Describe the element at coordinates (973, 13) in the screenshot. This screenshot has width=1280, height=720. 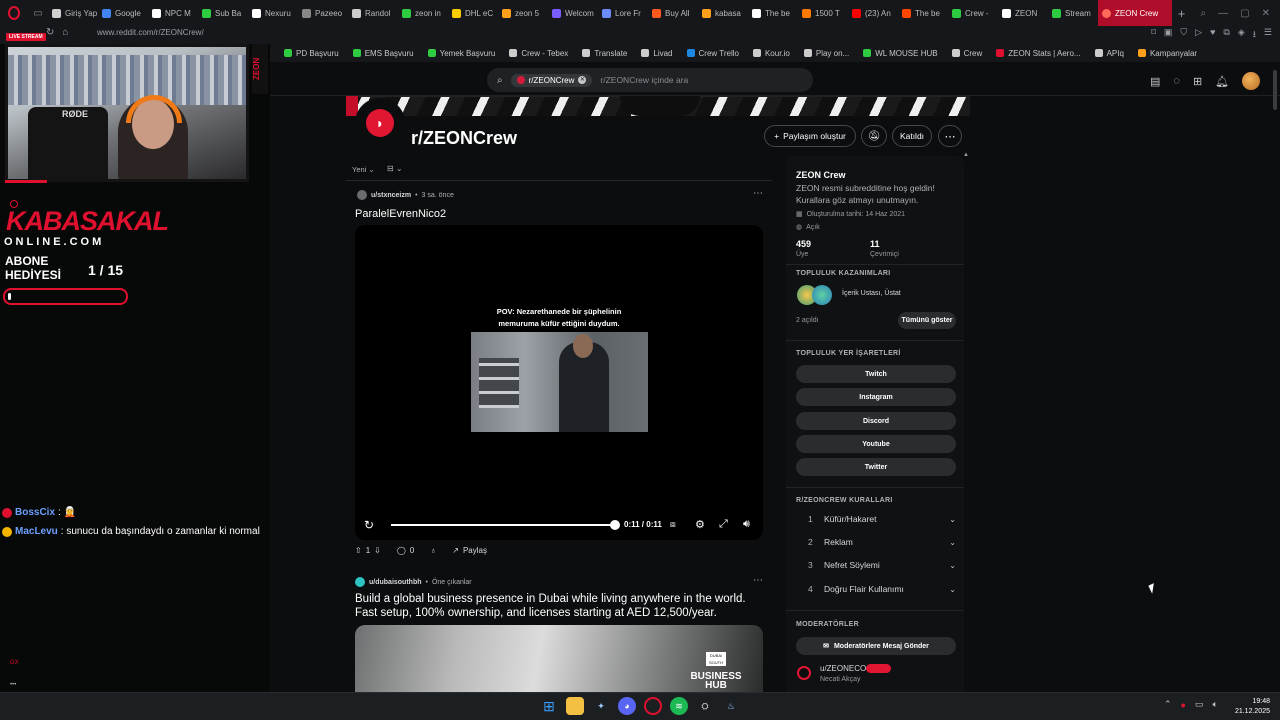
I see `browser-tab: Crew -` at that location.